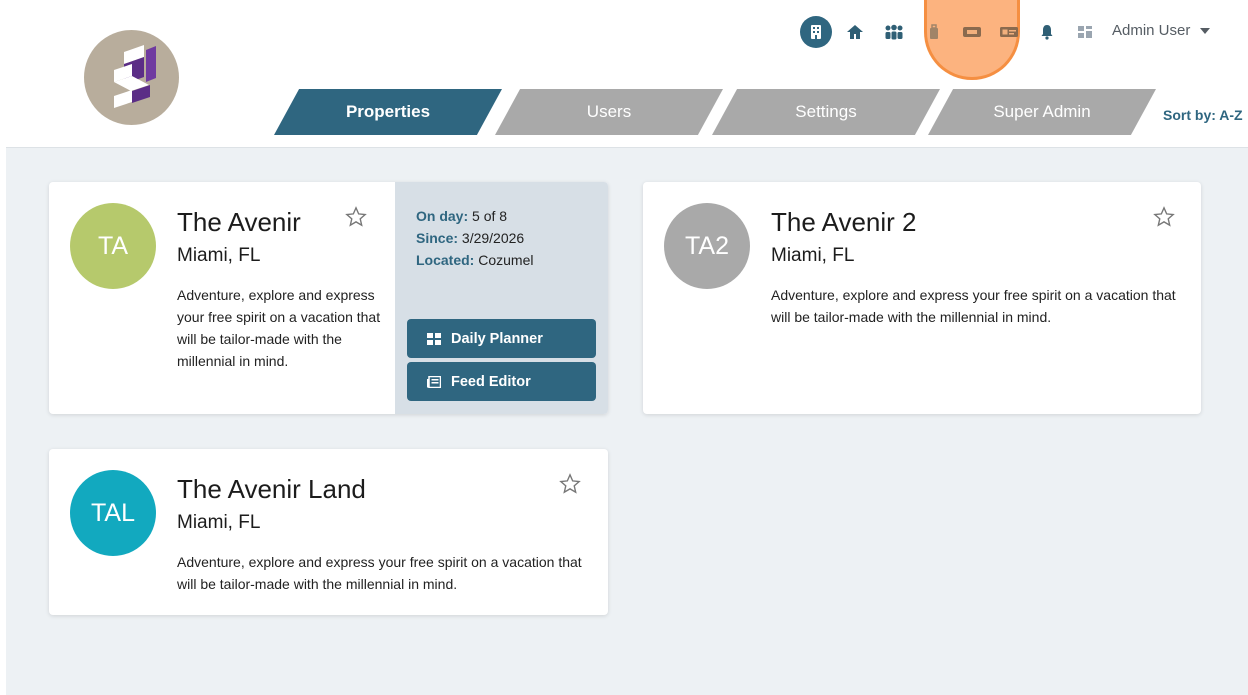 This screenshot has height=695, width=1248. What do you see at coordinates (855, 32) in the screenshot?
I see `home-icon` at bounding box center [855, 32].